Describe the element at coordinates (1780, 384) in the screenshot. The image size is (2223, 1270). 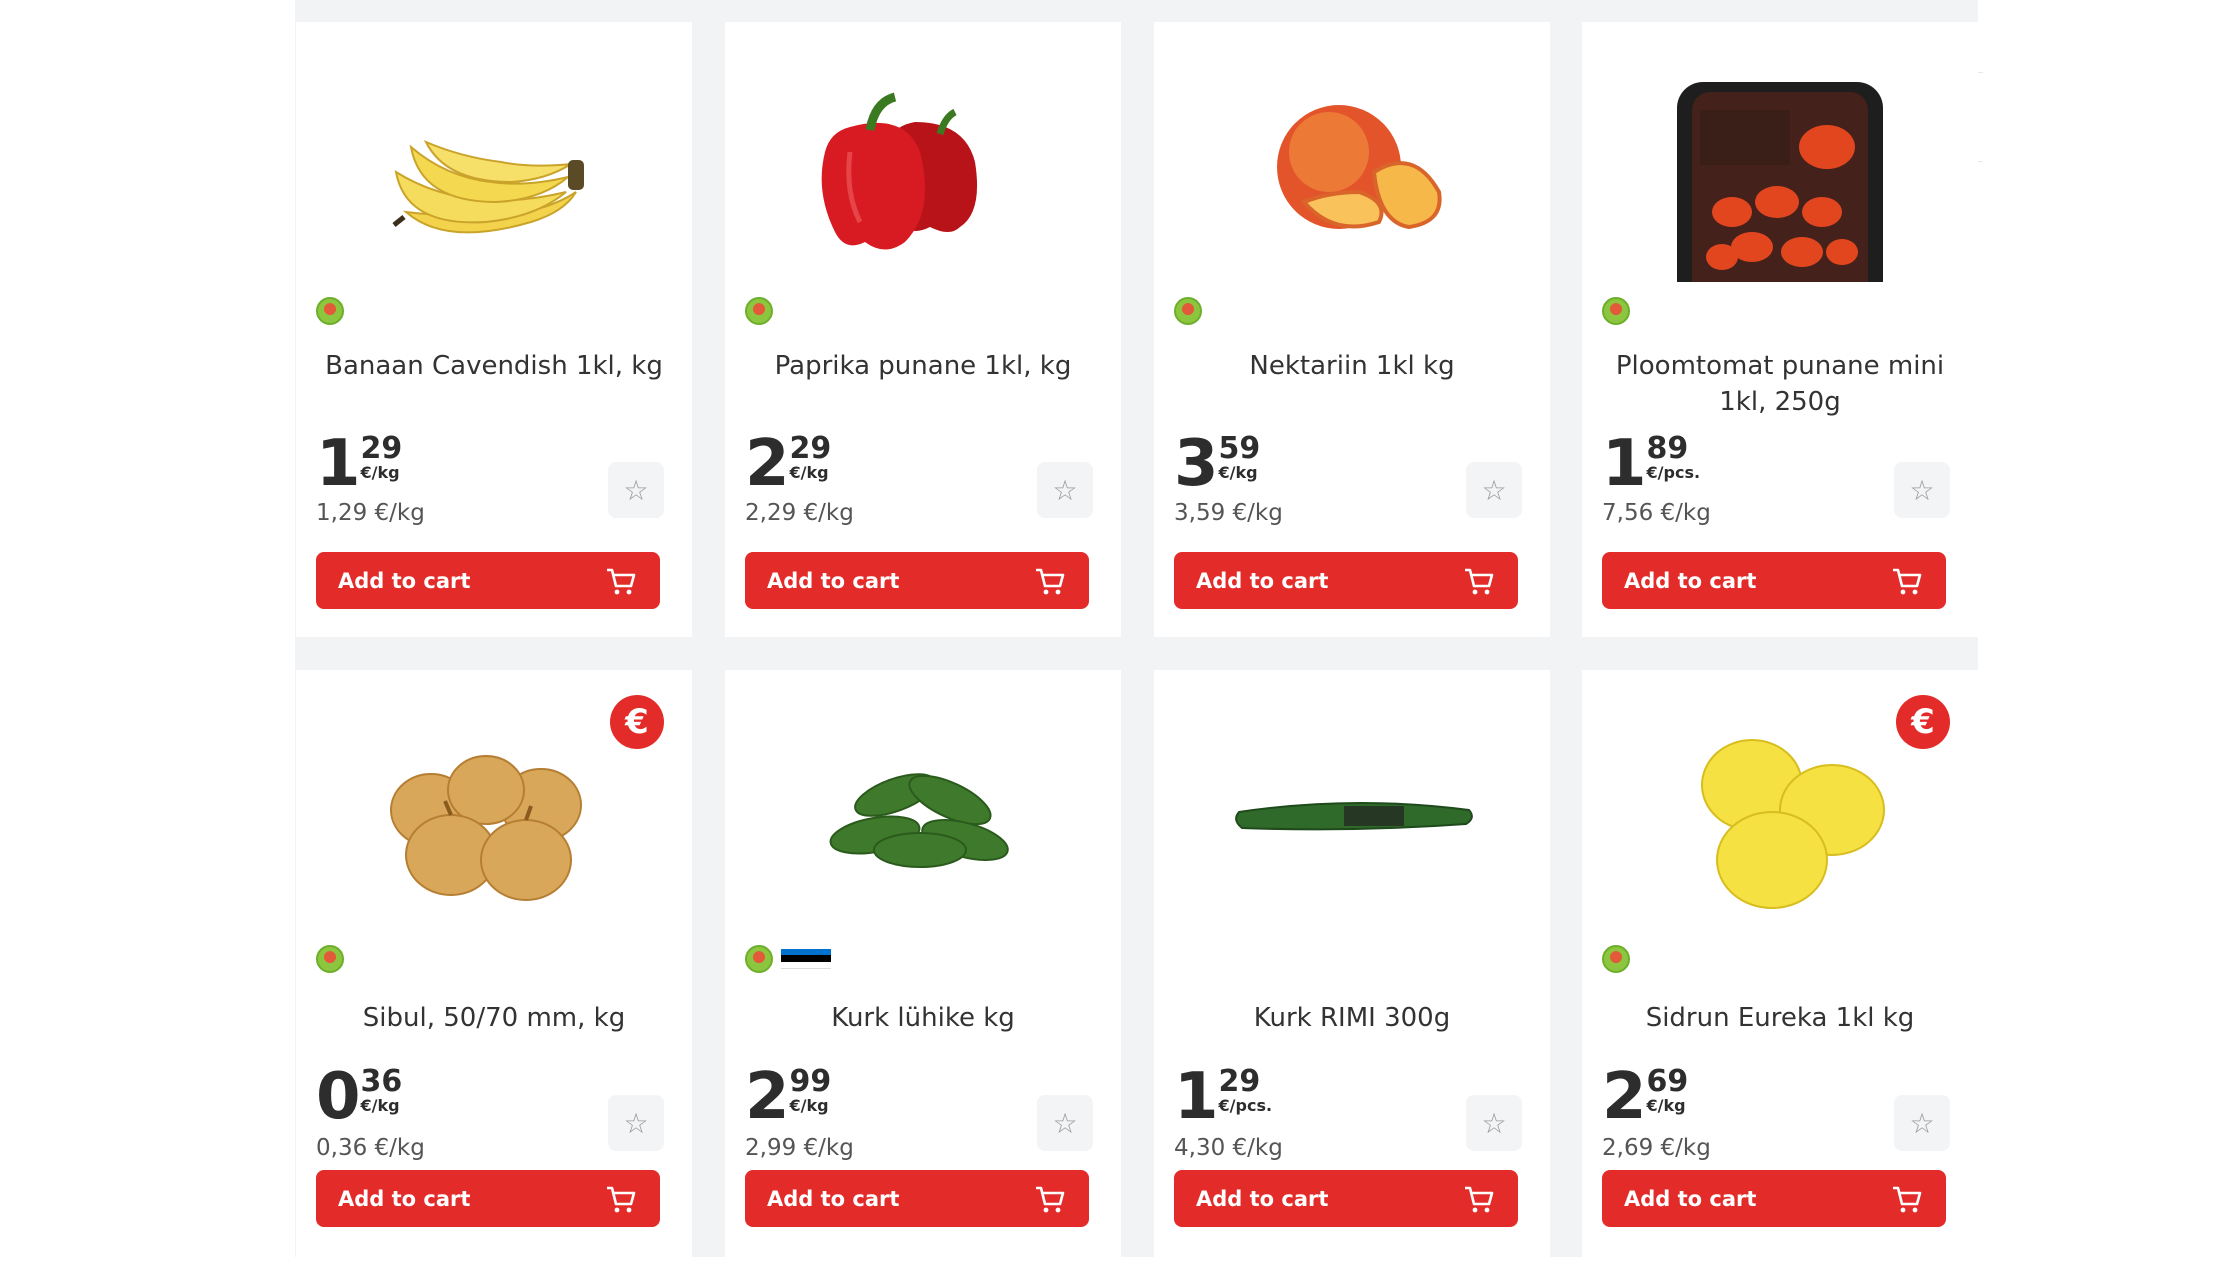
I see `product-name: Ploomtomat punane mini 1kl, 250g` at that location.